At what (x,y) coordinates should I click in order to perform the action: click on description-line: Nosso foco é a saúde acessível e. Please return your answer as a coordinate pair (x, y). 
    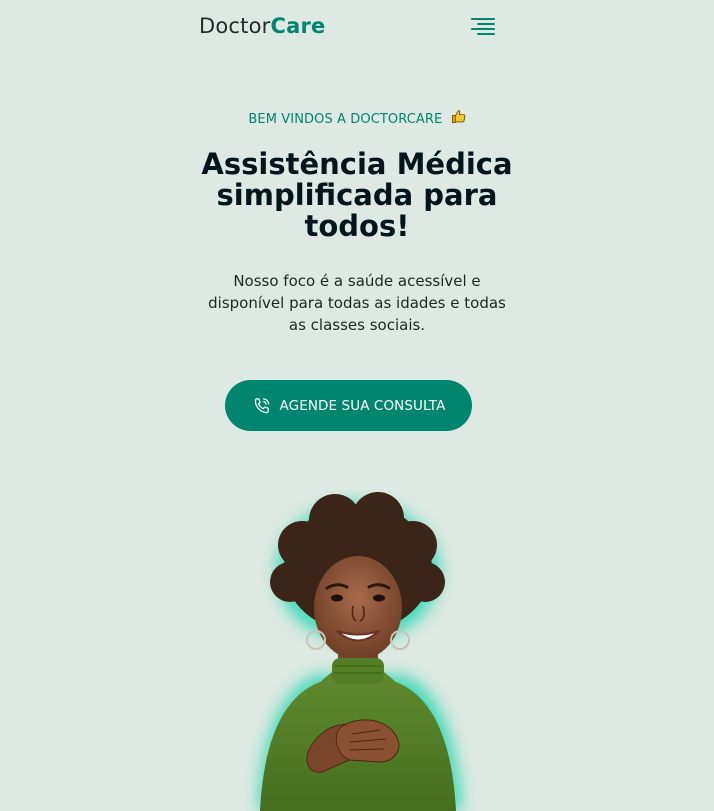
    Looking at the image, I should click on (357, 281).